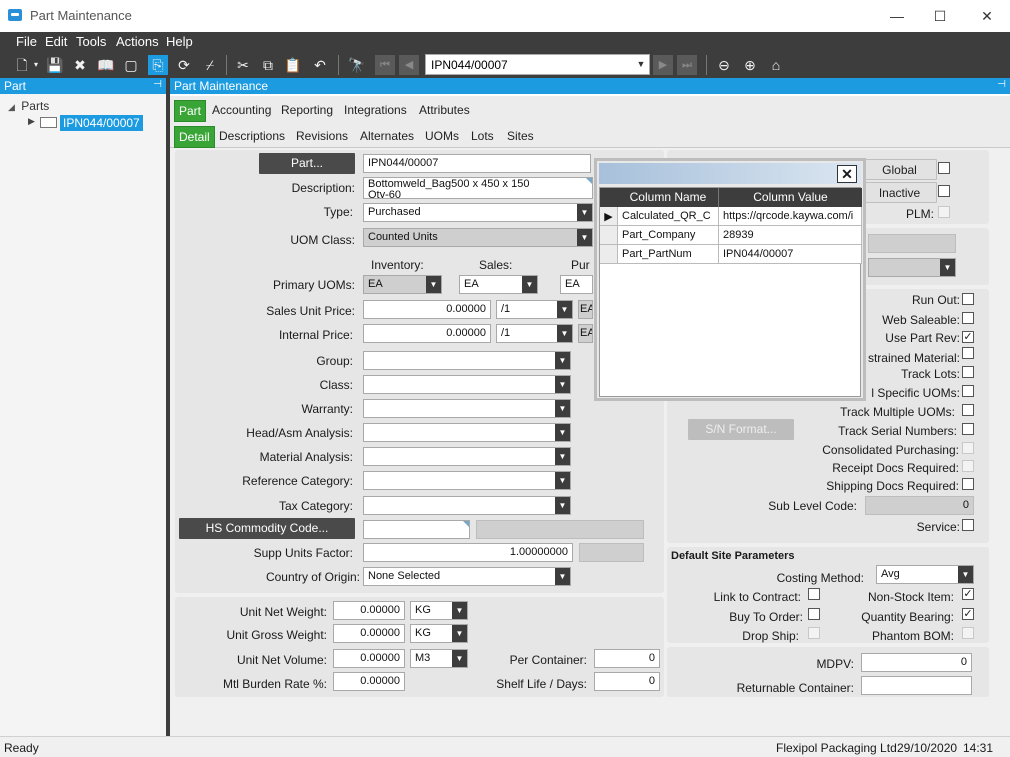 The image size is (1010, 757). I want to click on supp-units-factor-field: 1.00000000, so click(468, 552).